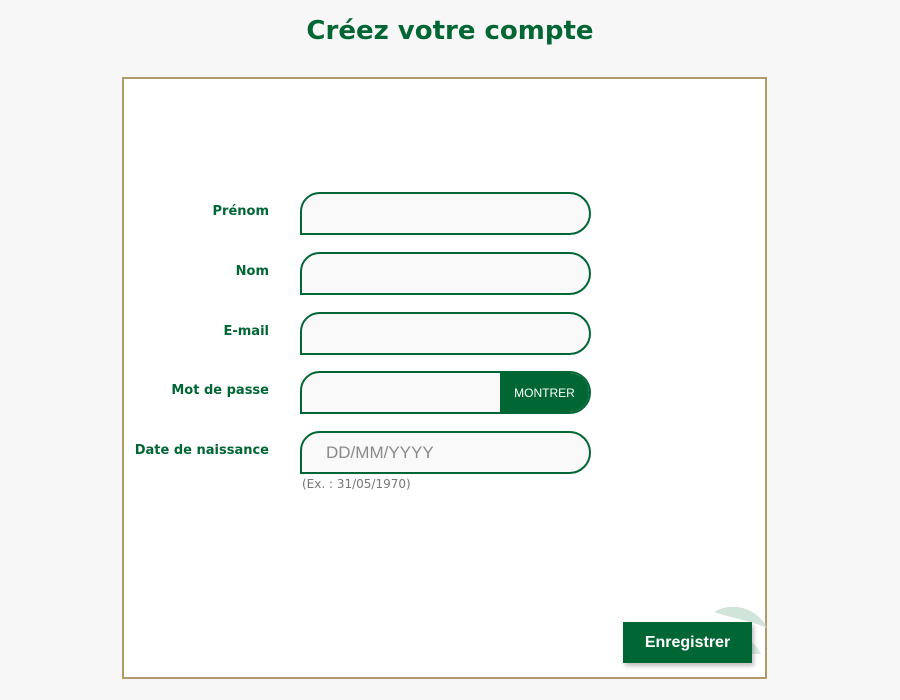 This screenshot has height=700, width=900. Describe the element at coordinates (201, 450) in the screenshot. I see `birth-date-label: Date de naissance` at that location.